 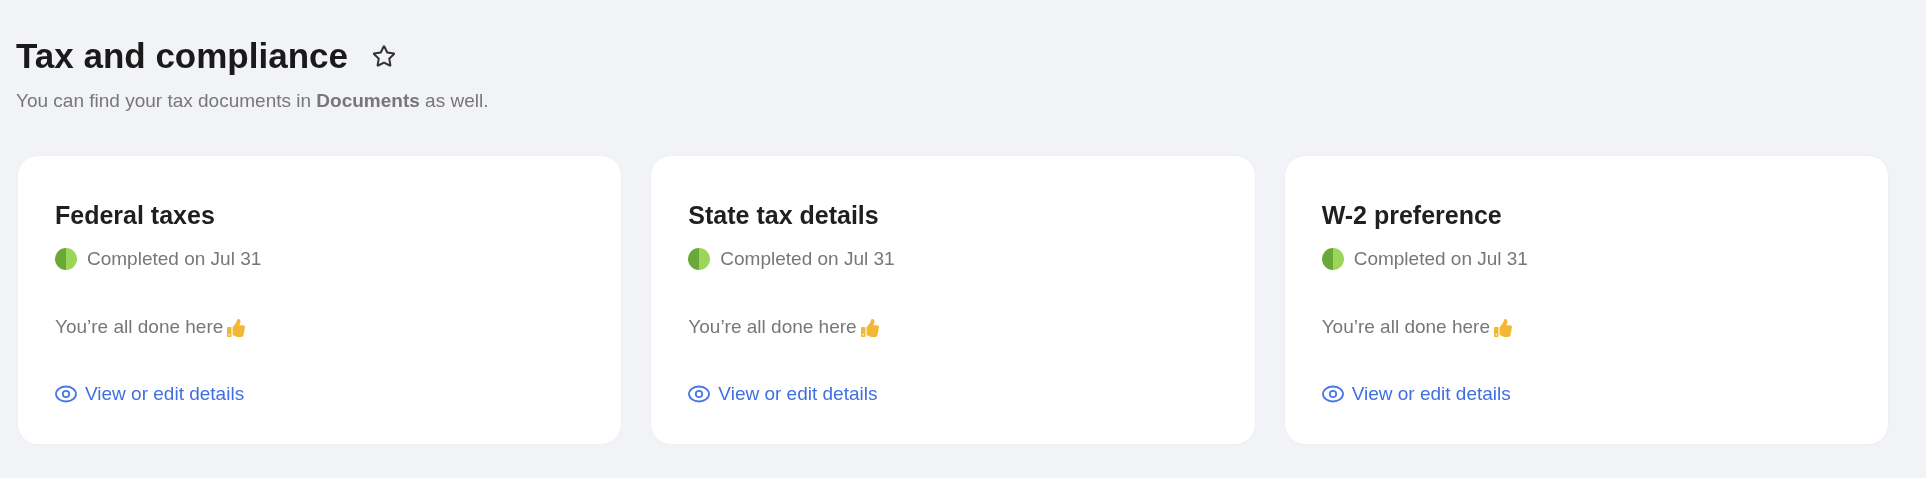 I want to click on card-title: Federal taxes, so click(x=135, y=215).